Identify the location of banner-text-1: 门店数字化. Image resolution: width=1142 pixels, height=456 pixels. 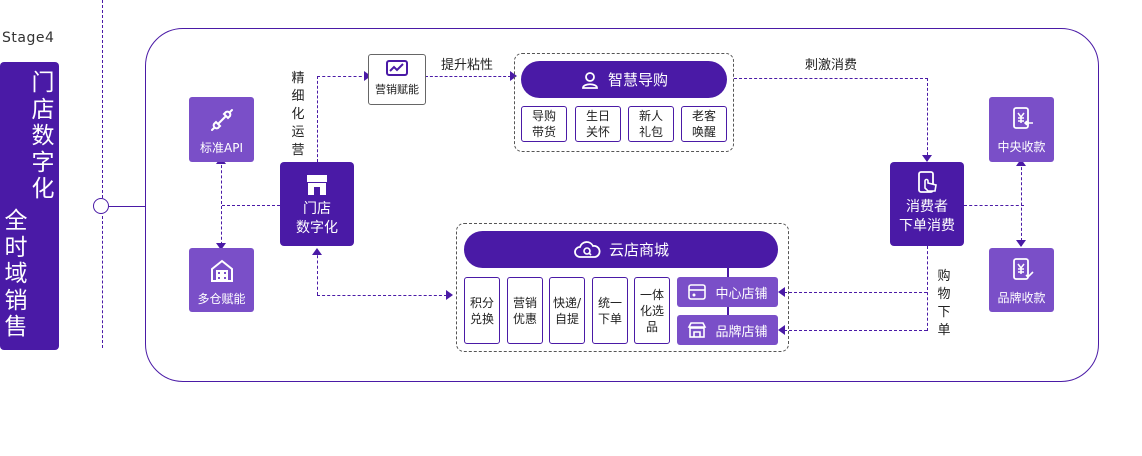
(43, 136).